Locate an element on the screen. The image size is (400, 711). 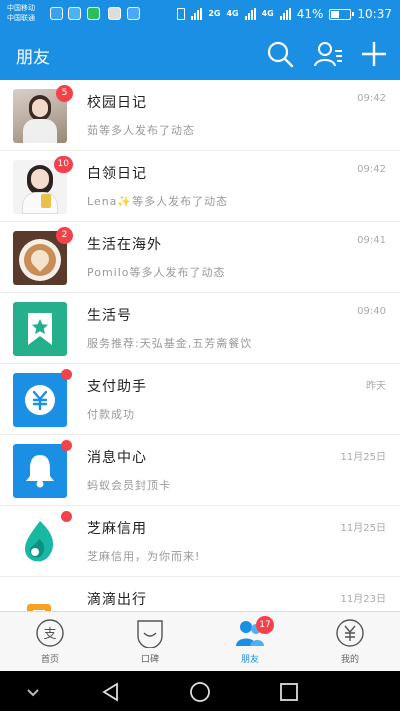
sesame-icon is located at coordinates (40, 542).